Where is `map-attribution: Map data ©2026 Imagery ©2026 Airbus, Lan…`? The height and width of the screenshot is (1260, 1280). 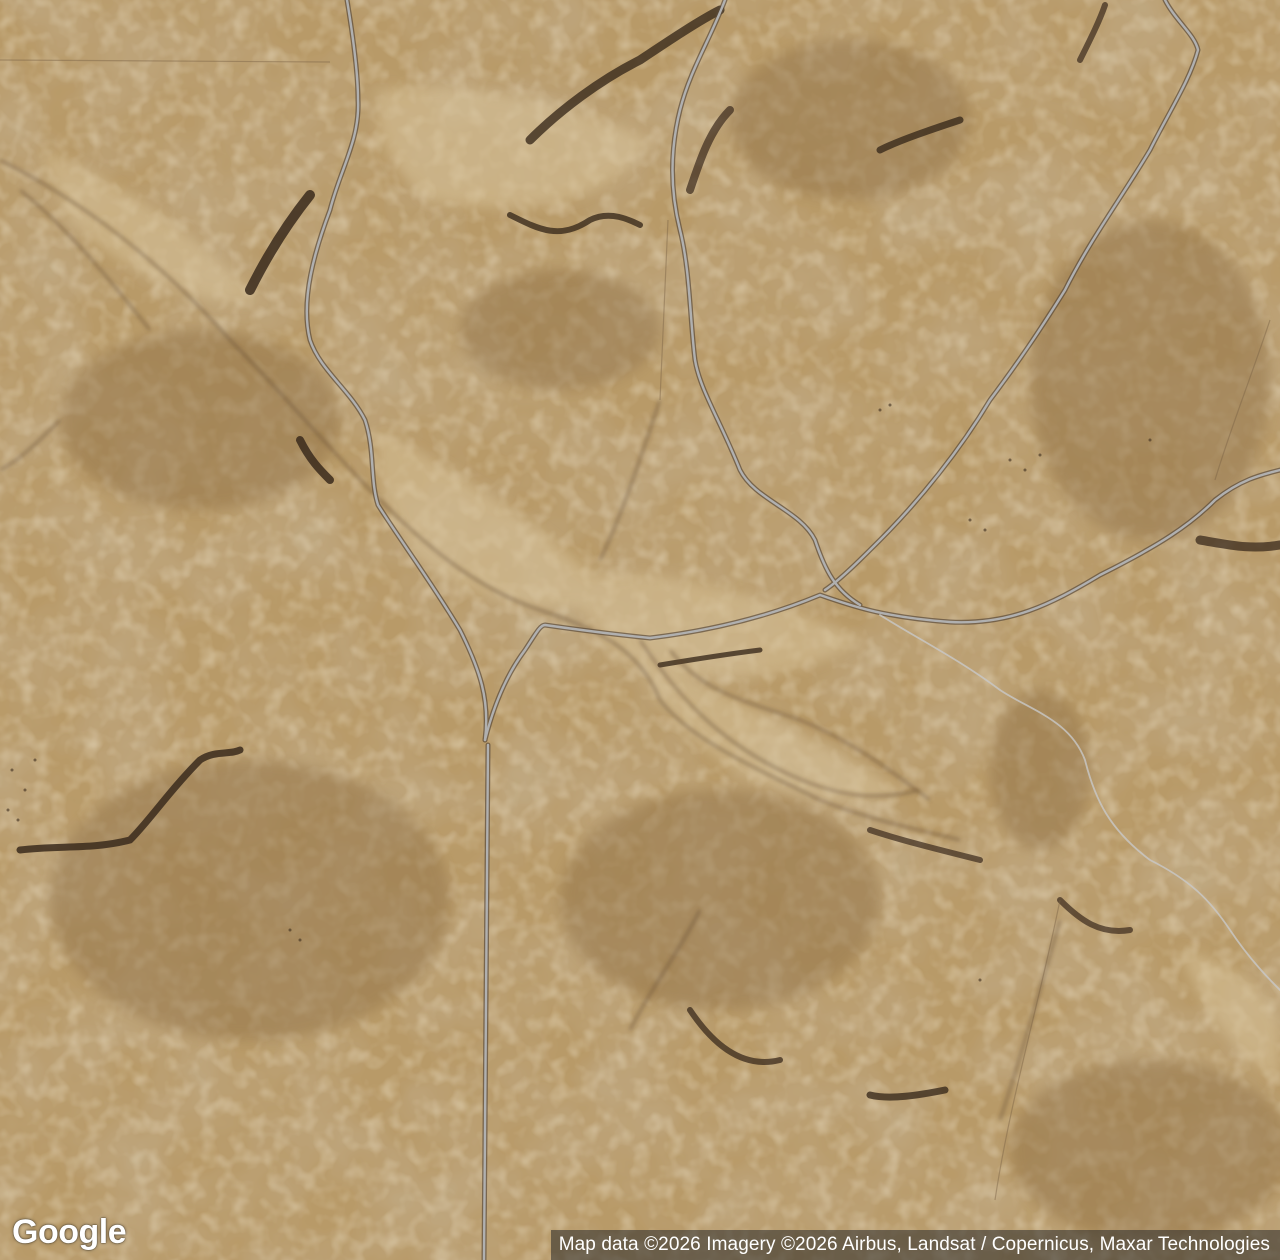
map-attribution: Map data ©2026 Imagery ©2026 Airbus, Lan… is located at coordinates (915, 1245).